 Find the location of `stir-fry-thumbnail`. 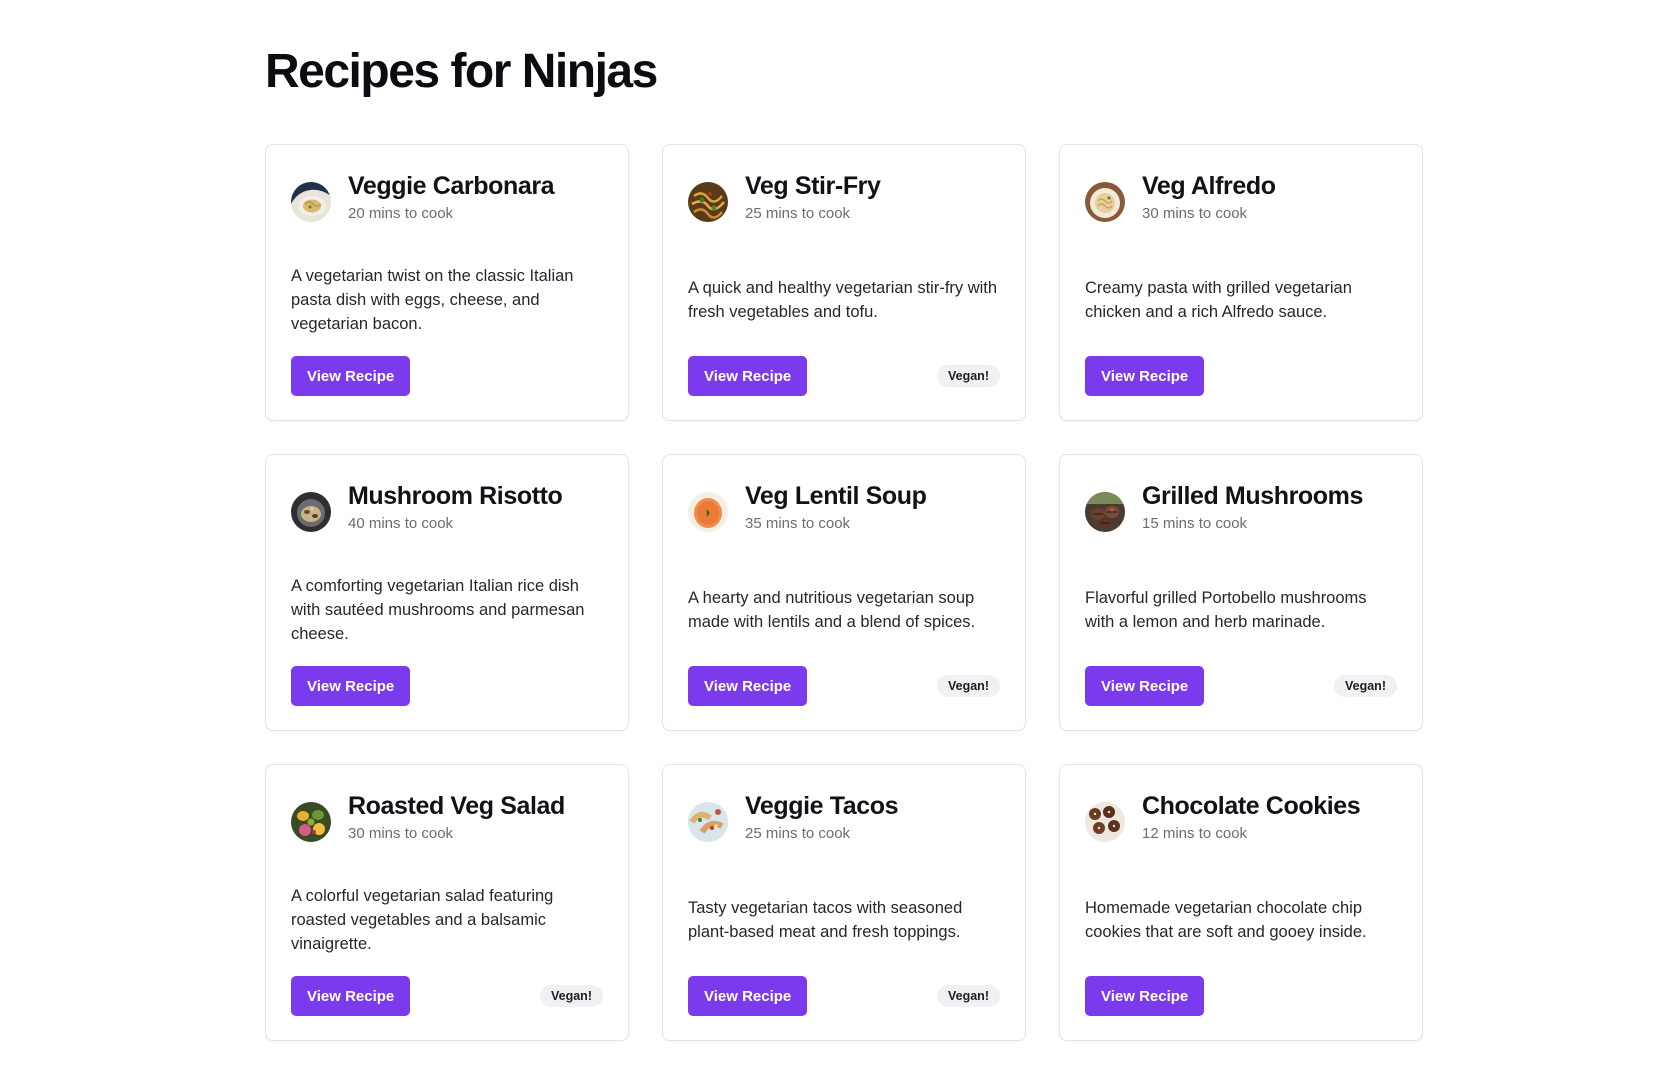

stir-fry-thumbnail is located at coordinates (708, 202).